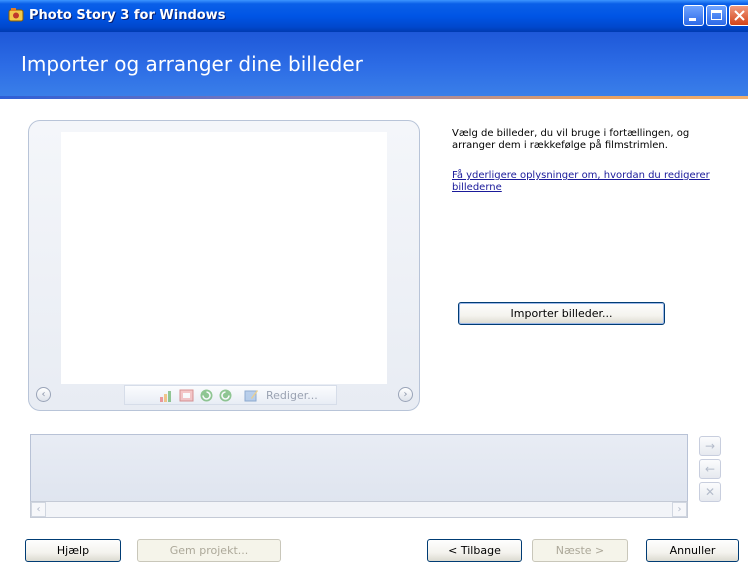 The image size is (748, 565). I want to click on previous-photo-button: ‹, so click(43, 394).